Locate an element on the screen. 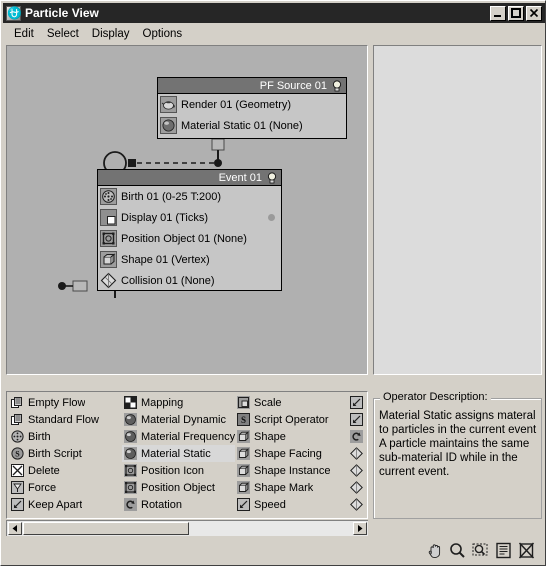 The height and width of the screenshot is (566, 546). pan-tool-button is located at coordinates (434, 550).